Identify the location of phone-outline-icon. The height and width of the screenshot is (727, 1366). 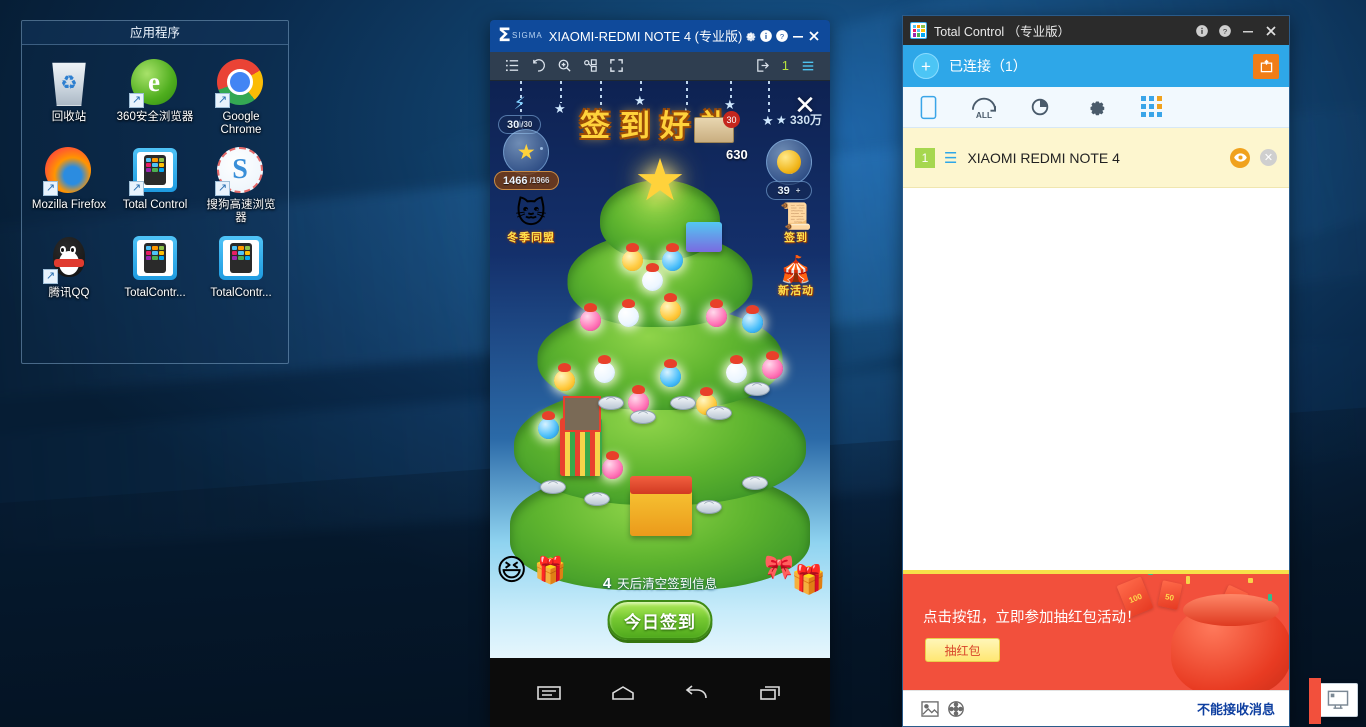
(928, 107).